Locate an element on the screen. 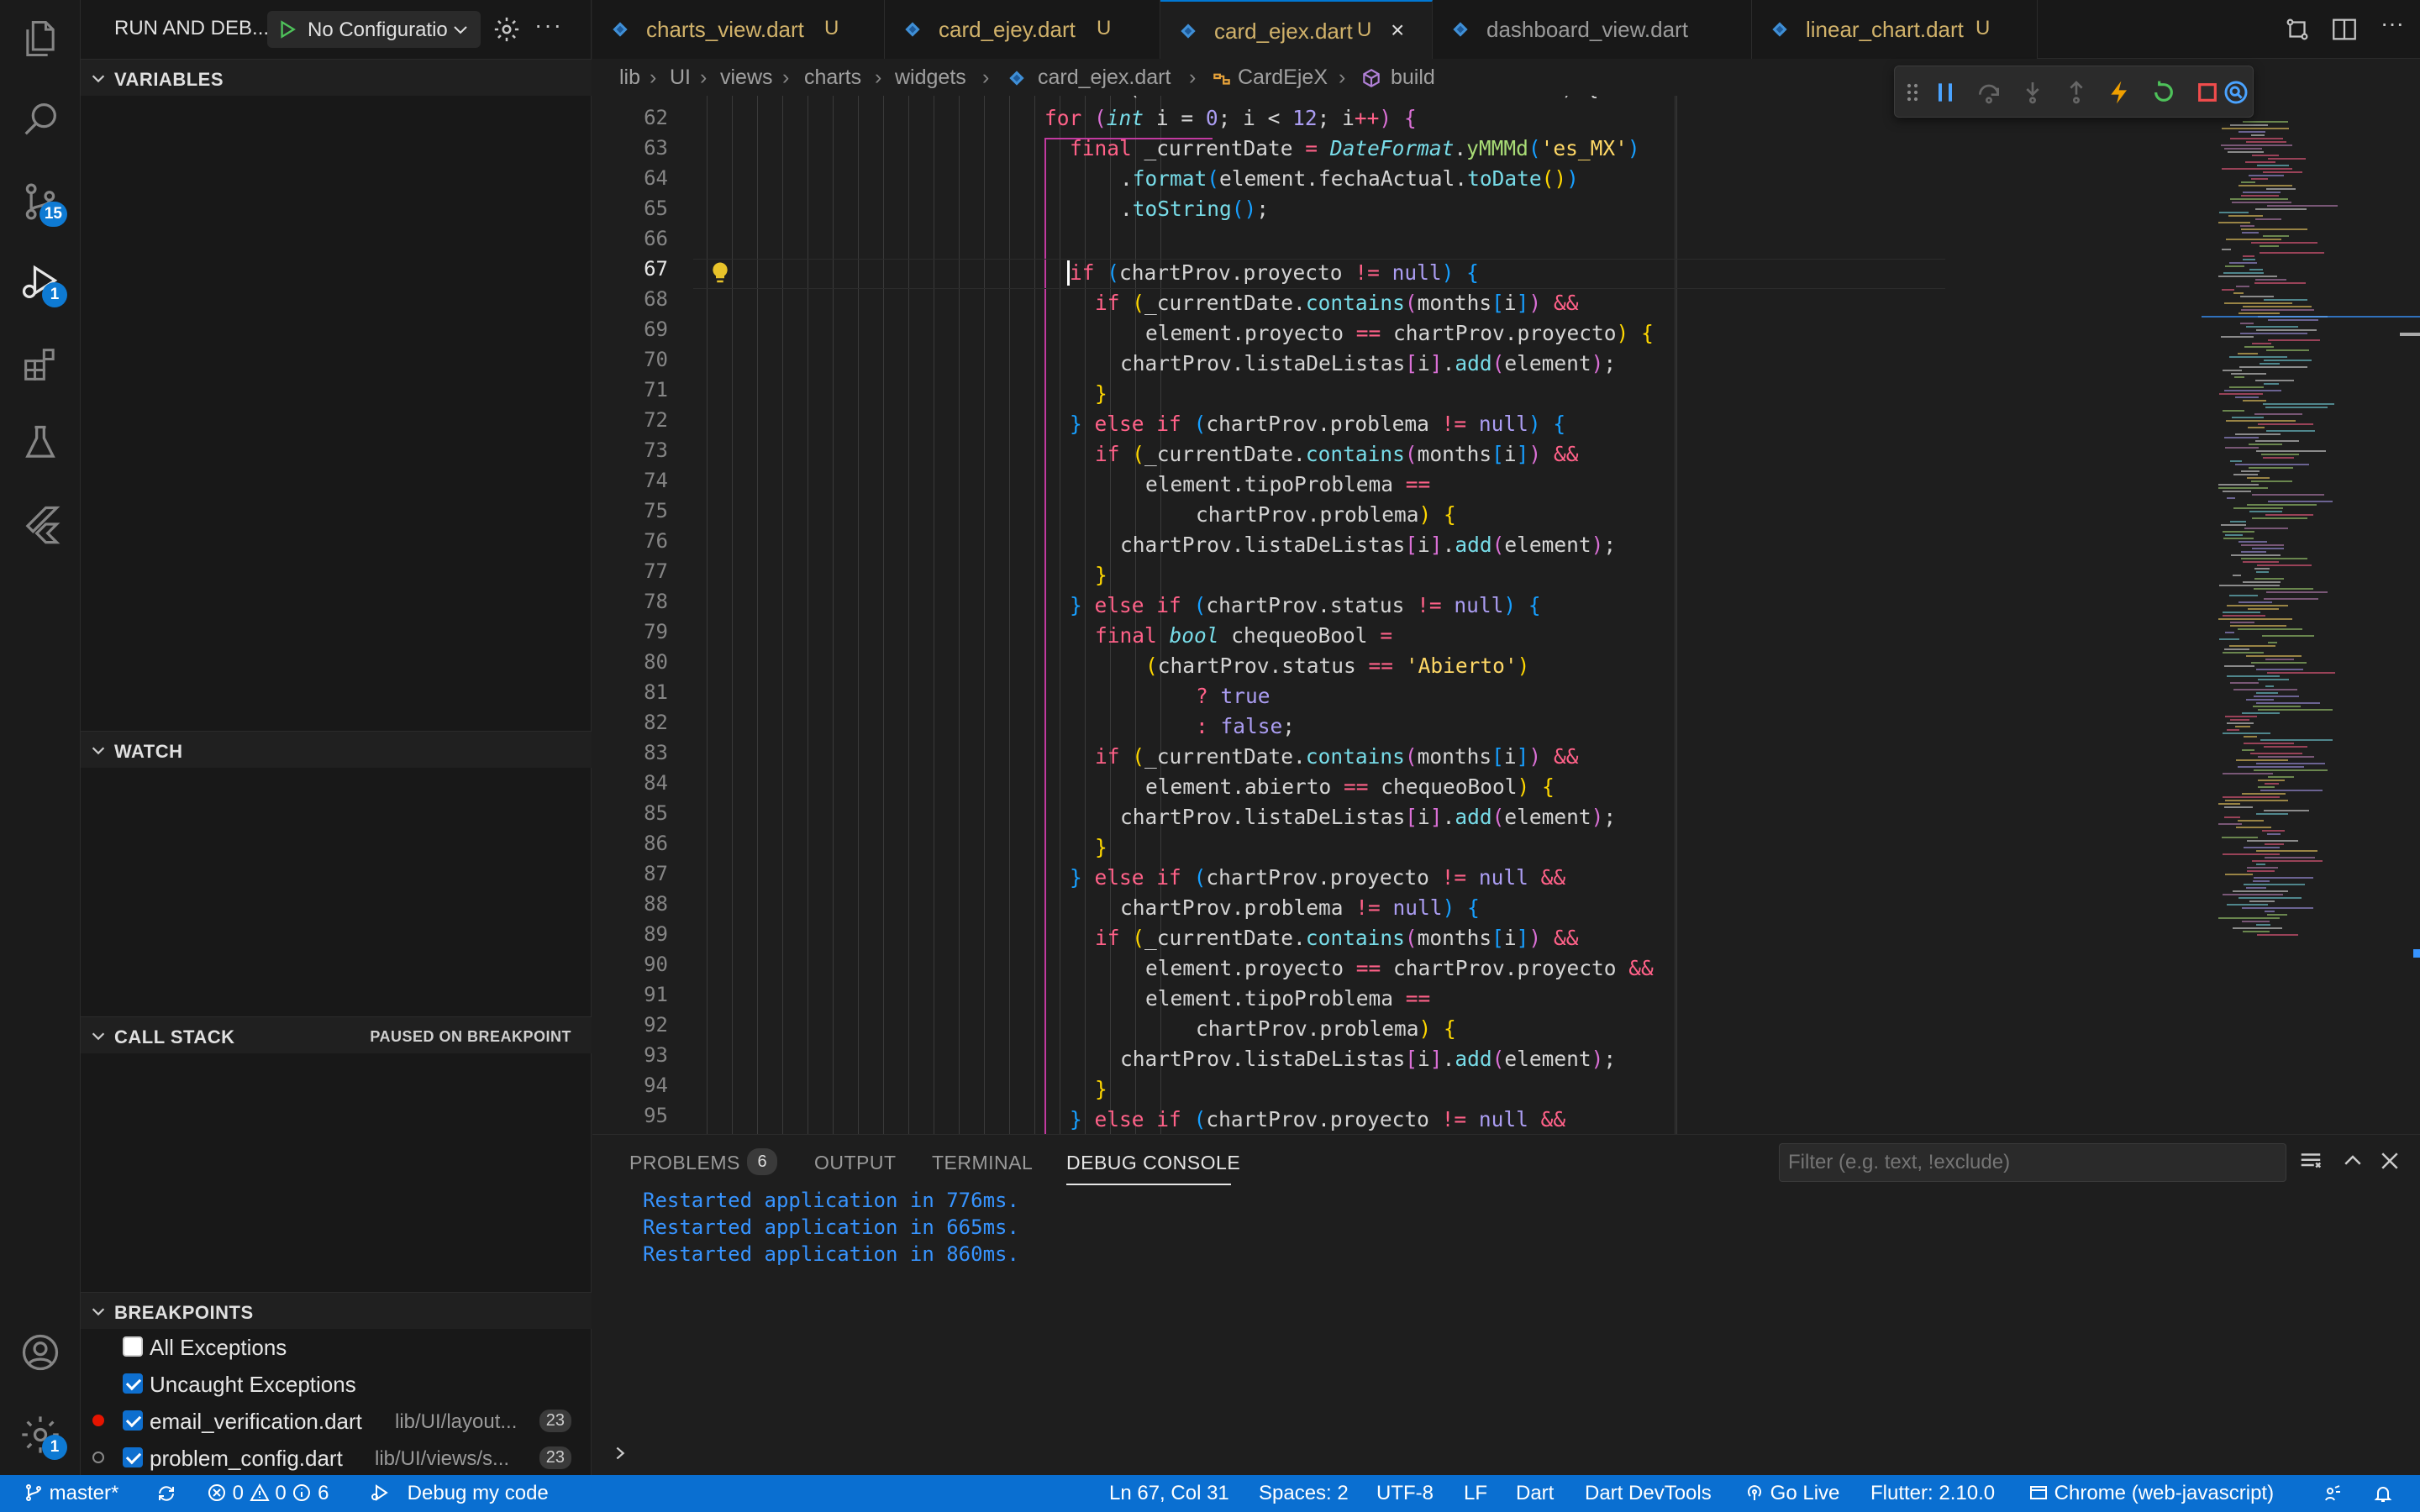 The width and height of the screenshot is (2420, 1512). tab-card-ejex: card_ejex.dart U × is located at coordinates (1296, 29).